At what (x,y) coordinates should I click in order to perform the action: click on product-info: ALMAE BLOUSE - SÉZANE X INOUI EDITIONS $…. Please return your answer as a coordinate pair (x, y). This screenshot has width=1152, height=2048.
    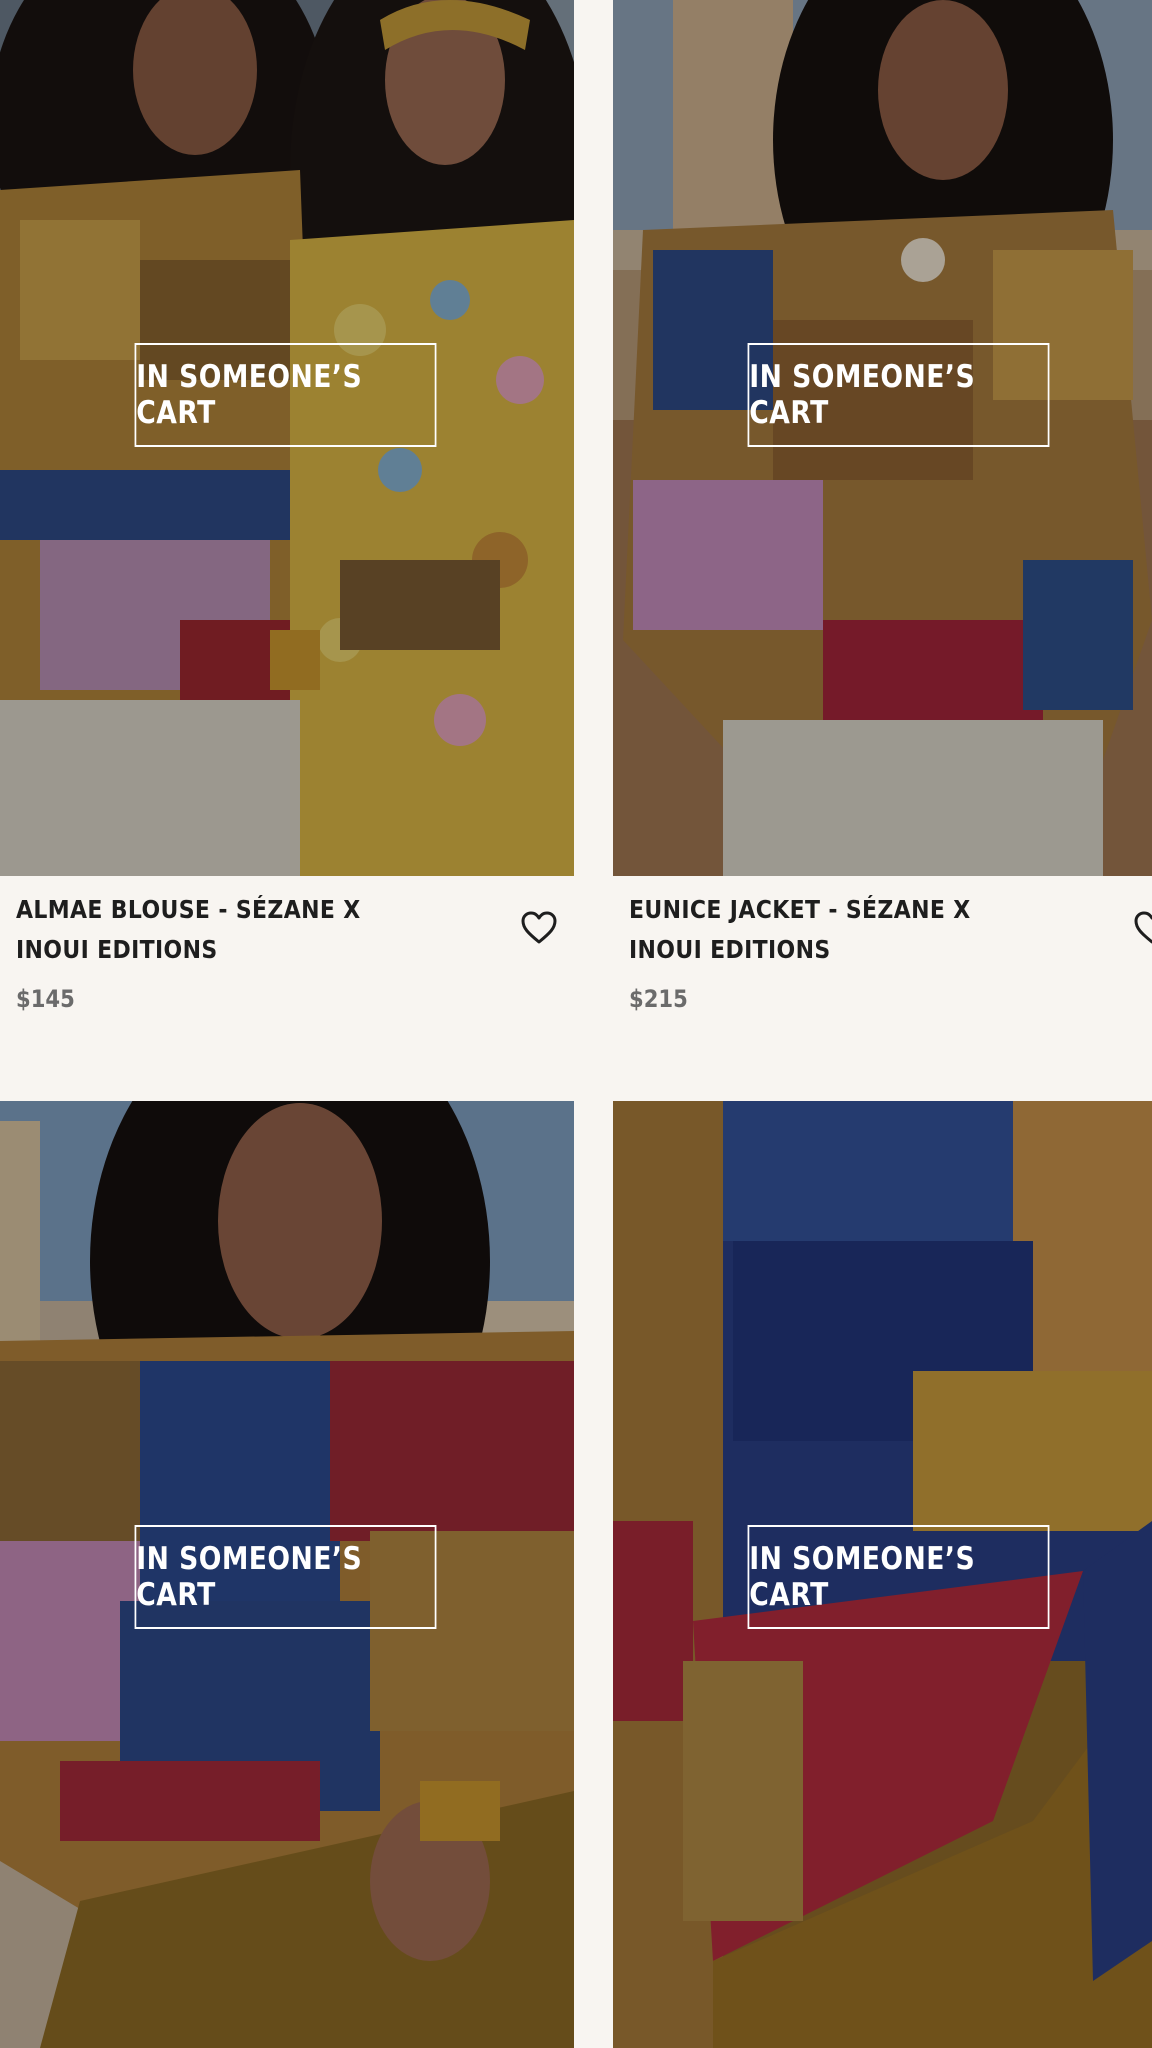
    Looking at the image, I should click on (296, 976).